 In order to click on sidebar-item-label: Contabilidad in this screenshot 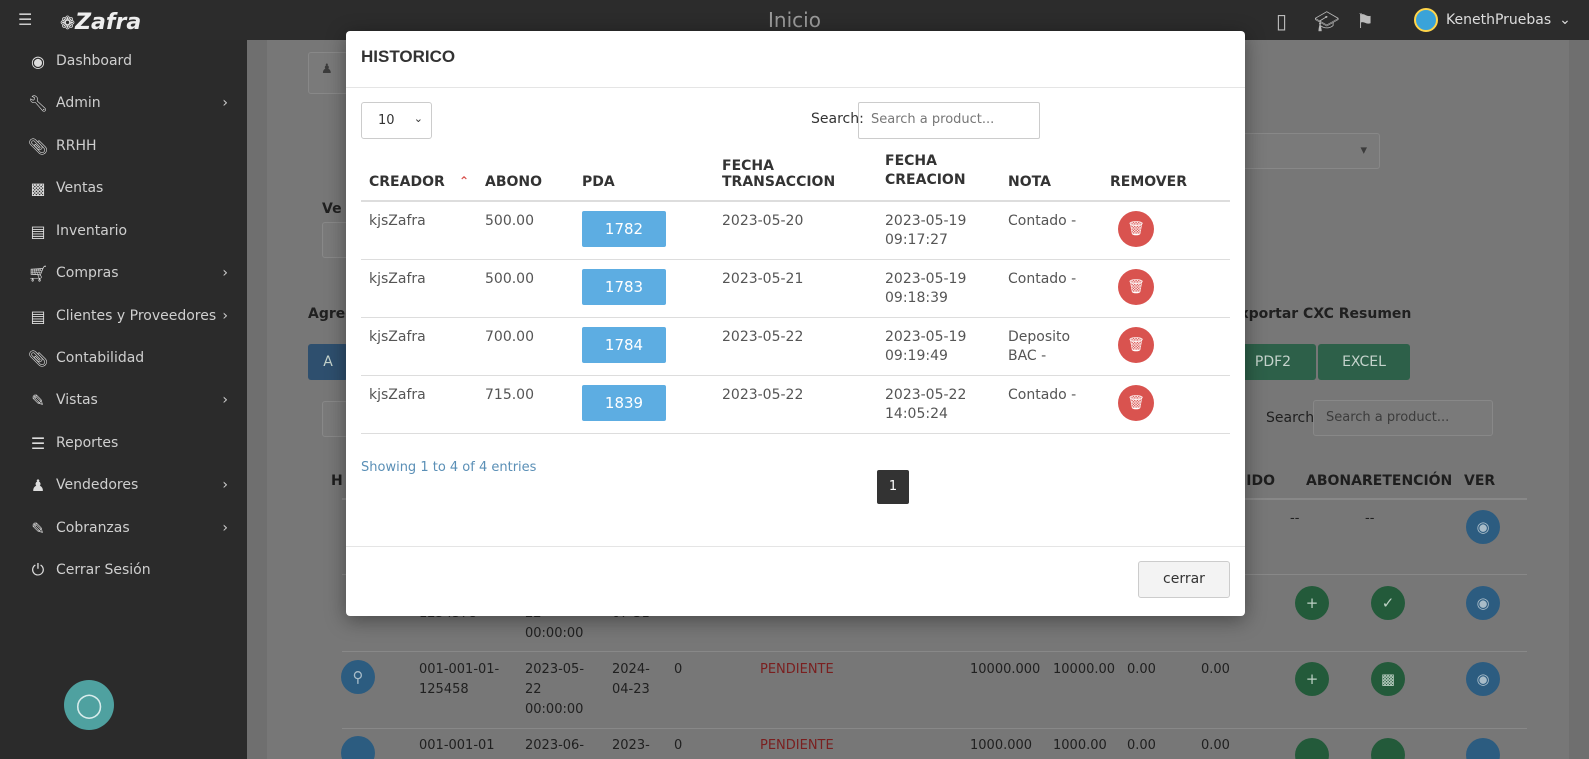, I will do `click(100, 358)`.